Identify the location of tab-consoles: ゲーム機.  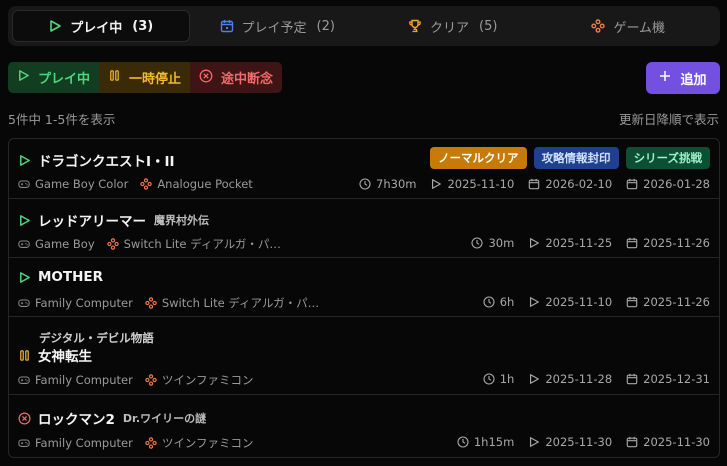
(629, 26).